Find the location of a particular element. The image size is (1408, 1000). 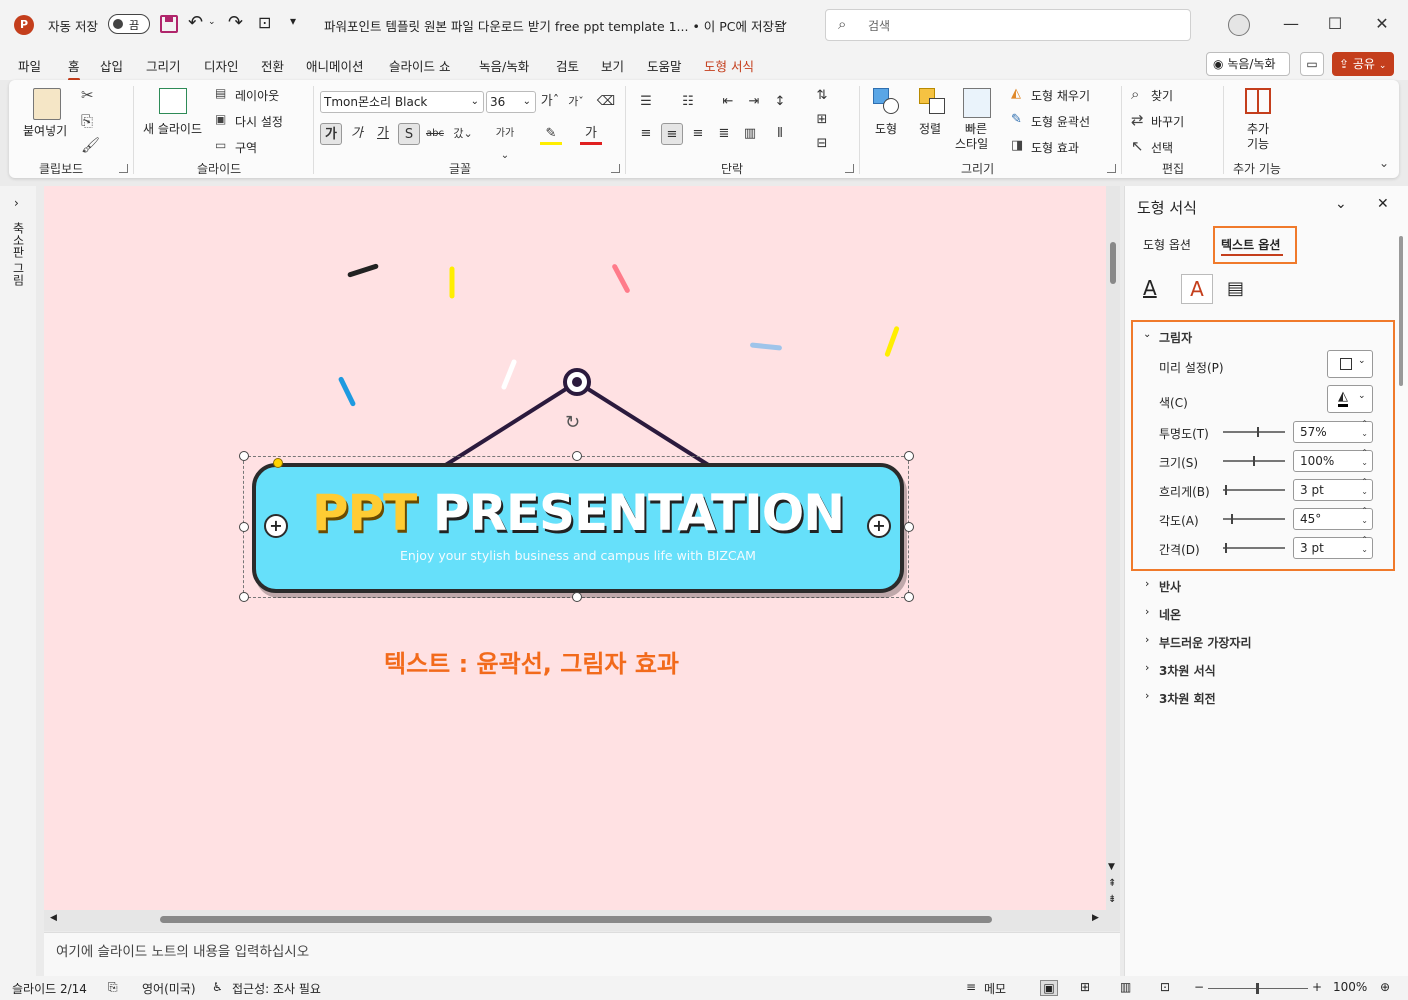

search-box: ⌕ 검색 is located at coordinates (1008, 25).